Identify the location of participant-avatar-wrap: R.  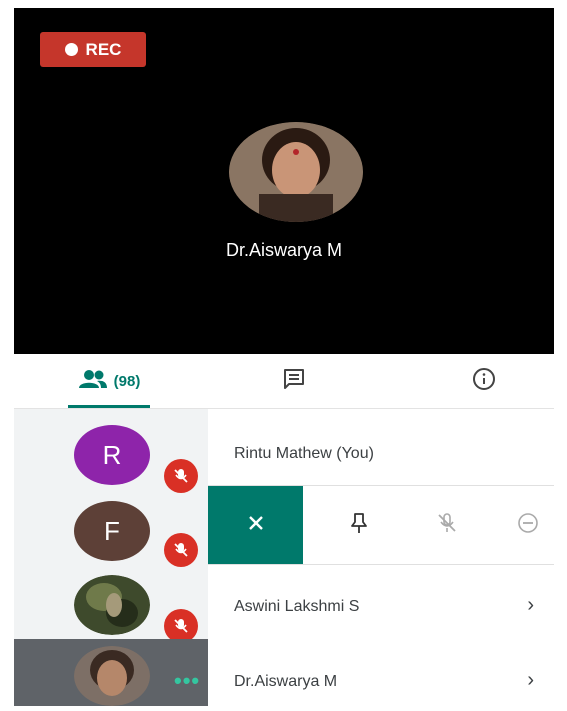
(112, 455).